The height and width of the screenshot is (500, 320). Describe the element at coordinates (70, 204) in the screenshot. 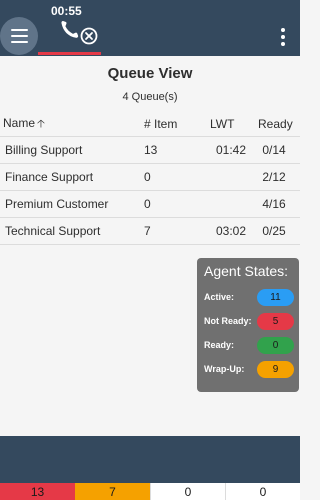

I see `queue-name: Premium Customer` at that location.